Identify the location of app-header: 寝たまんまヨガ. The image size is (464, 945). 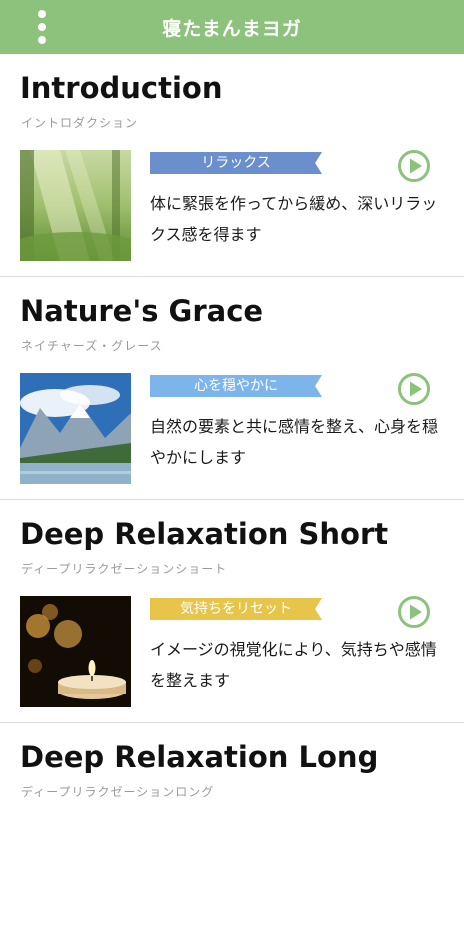
(232, 27).